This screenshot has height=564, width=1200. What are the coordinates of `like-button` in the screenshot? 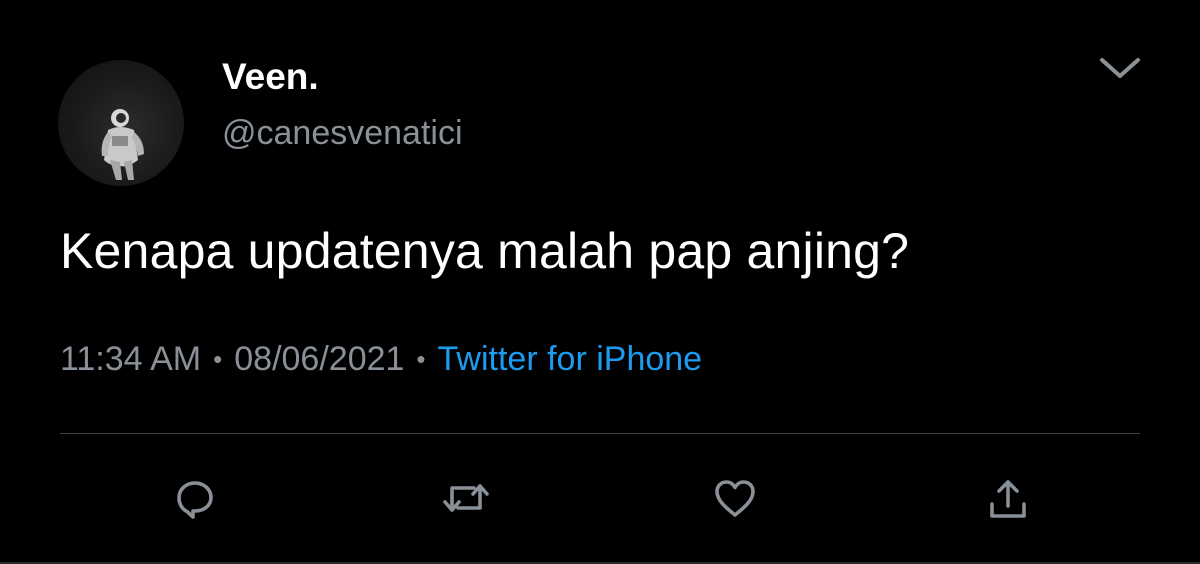 It's located at (735, 498).